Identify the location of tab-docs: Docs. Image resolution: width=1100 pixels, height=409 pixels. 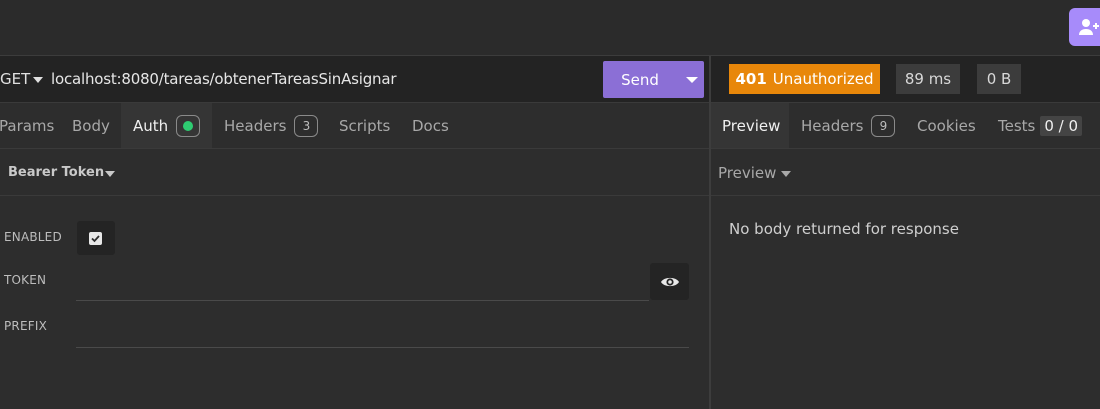
(434, 125).